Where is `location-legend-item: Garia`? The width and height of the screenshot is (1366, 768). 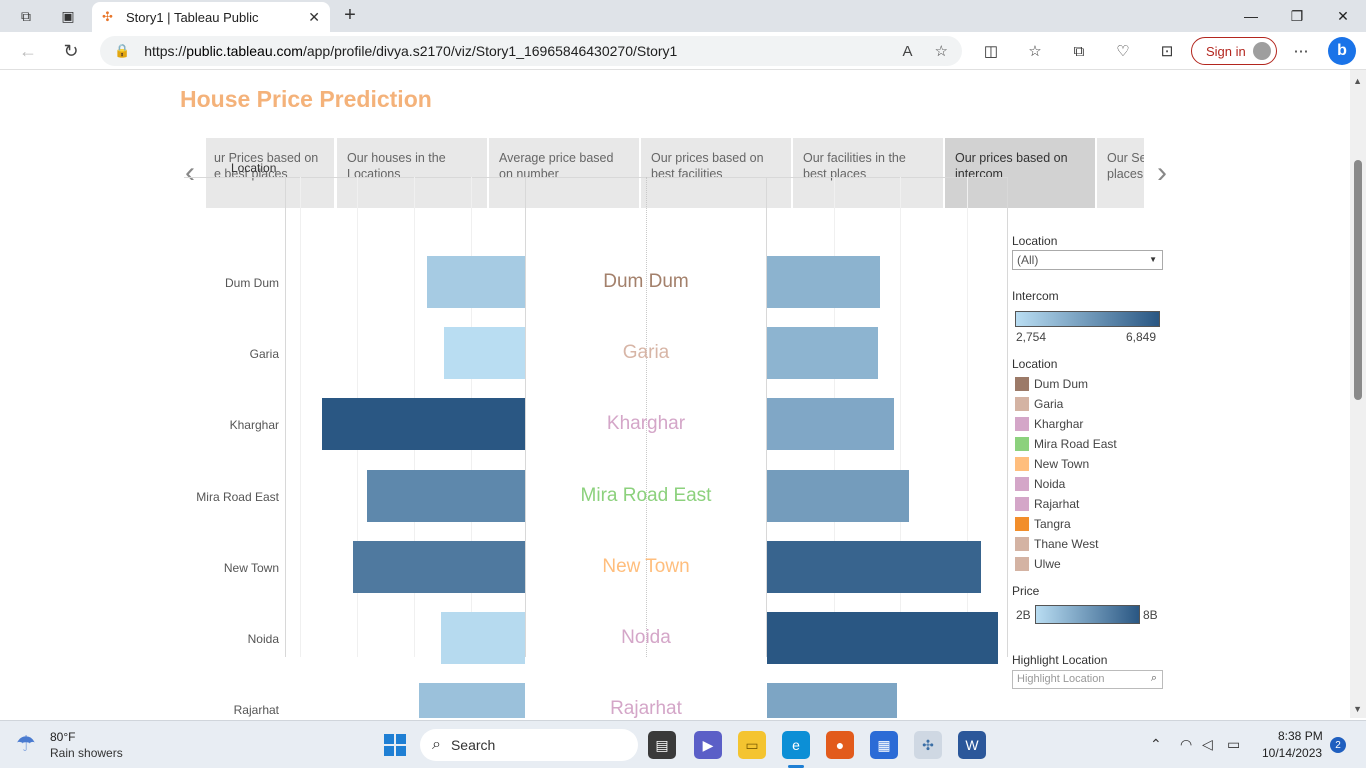 location-legend-item: Garia is located at coordinates (1039, 404).